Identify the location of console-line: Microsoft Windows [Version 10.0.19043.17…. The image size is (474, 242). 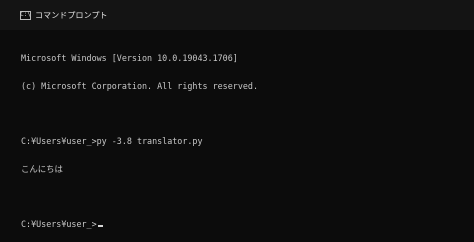
(129, 58).